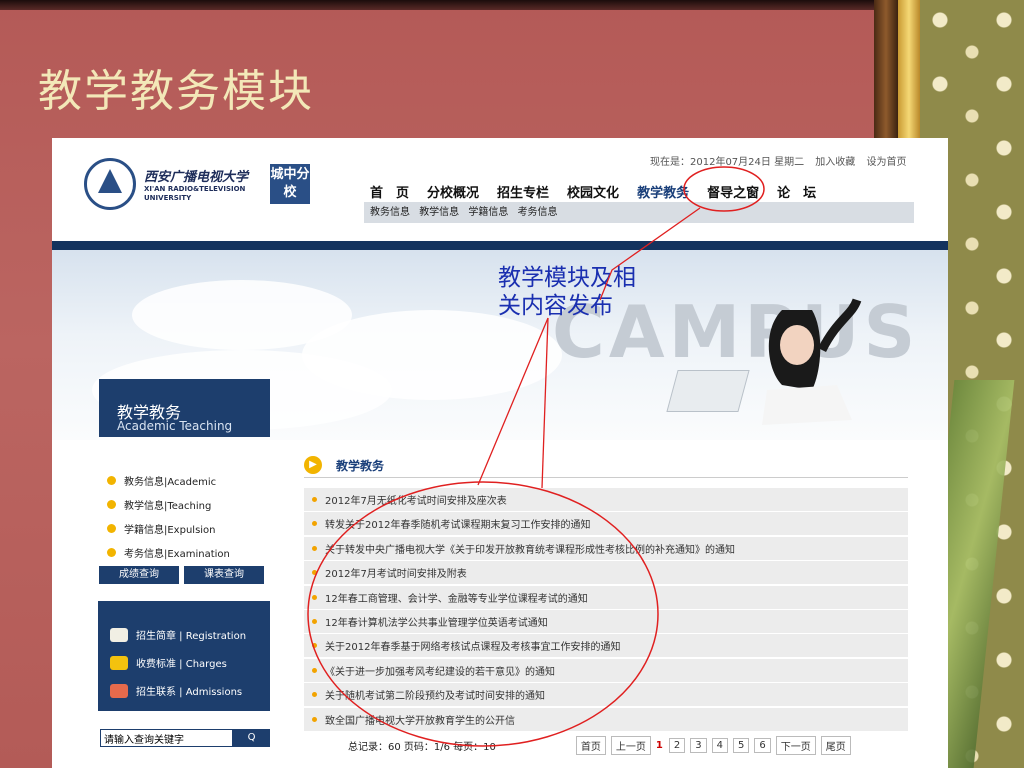  I want to click on student-photo, so click(812, 361).